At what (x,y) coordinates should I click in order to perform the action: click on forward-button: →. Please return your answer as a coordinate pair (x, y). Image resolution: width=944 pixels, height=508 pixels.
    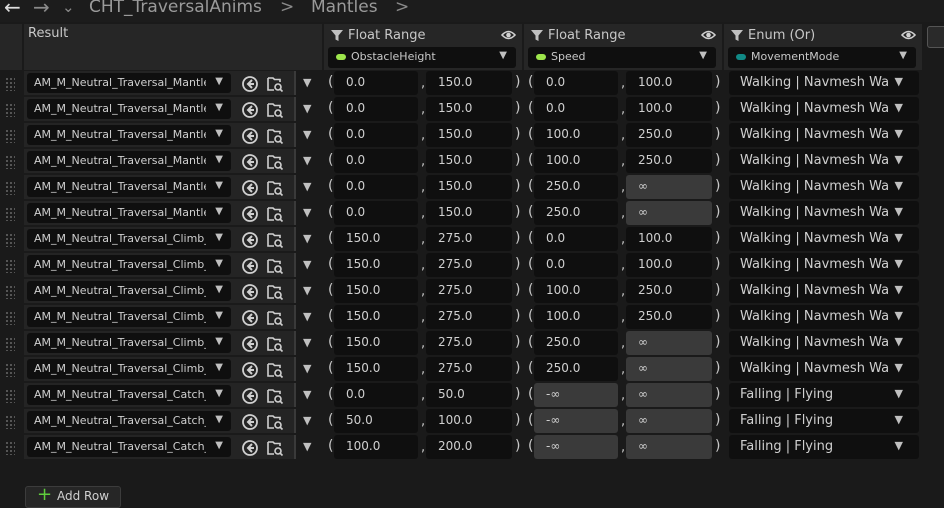
    Looking at the image, I should click on (41, 9).